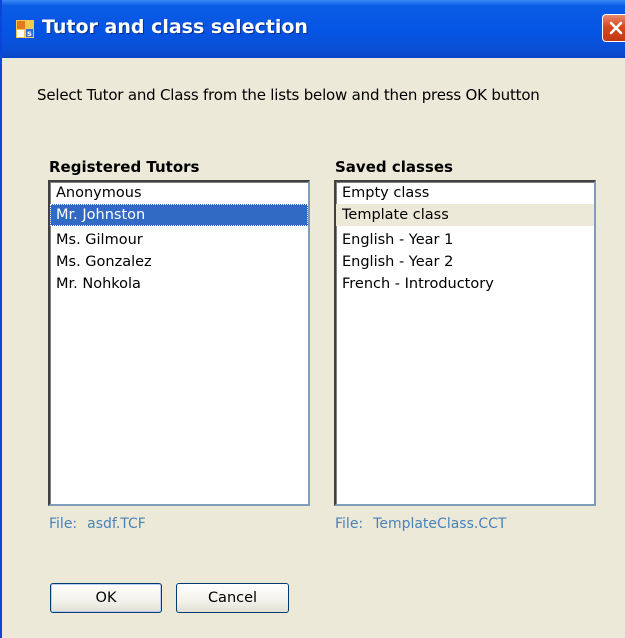 This screenshot has width=625, height=638. What do you see at coordinates (179, 240) in the screenshot?
I see `list-item: Ms. Gilmour` at bounding box center [179, 240].